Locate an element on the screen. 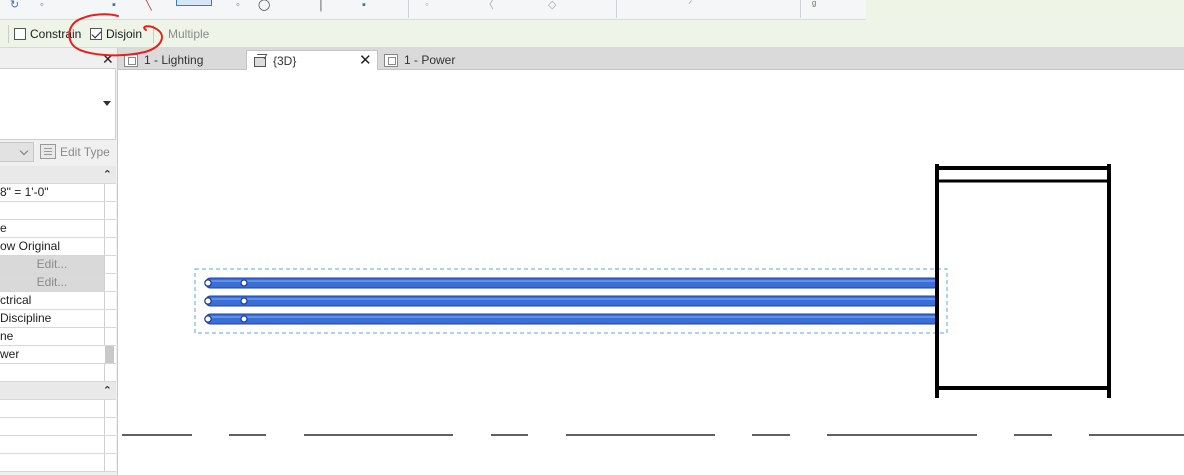 This screenshot has height=475, width=1184. property-value: e is located at coordinates (3, 228).